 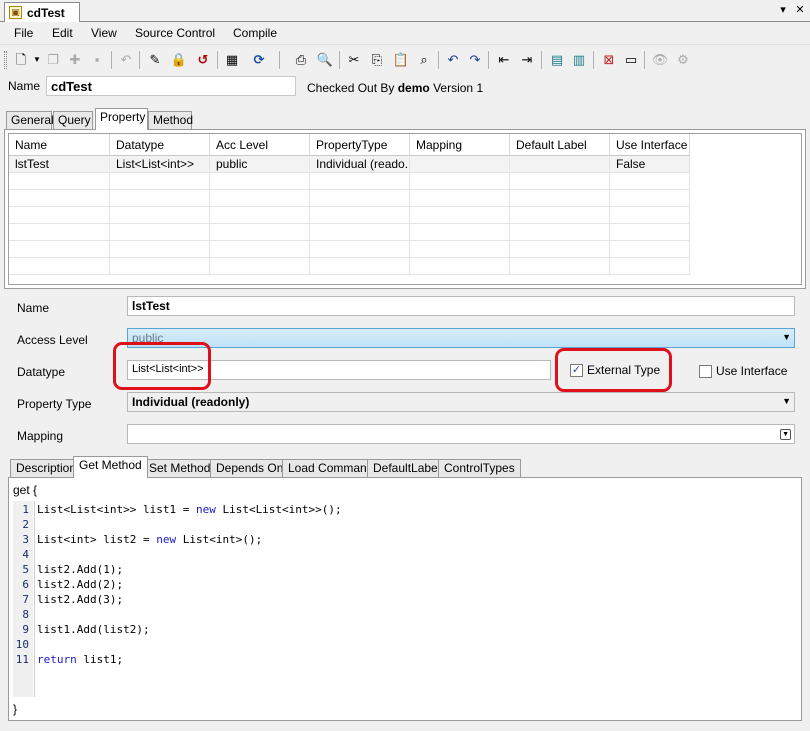 I want to click on tab-get-method: Get Method, so click(x=110, y=467).